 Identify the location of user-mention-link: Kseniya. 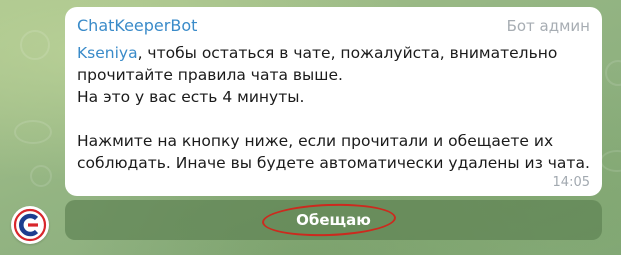
(107, 53).